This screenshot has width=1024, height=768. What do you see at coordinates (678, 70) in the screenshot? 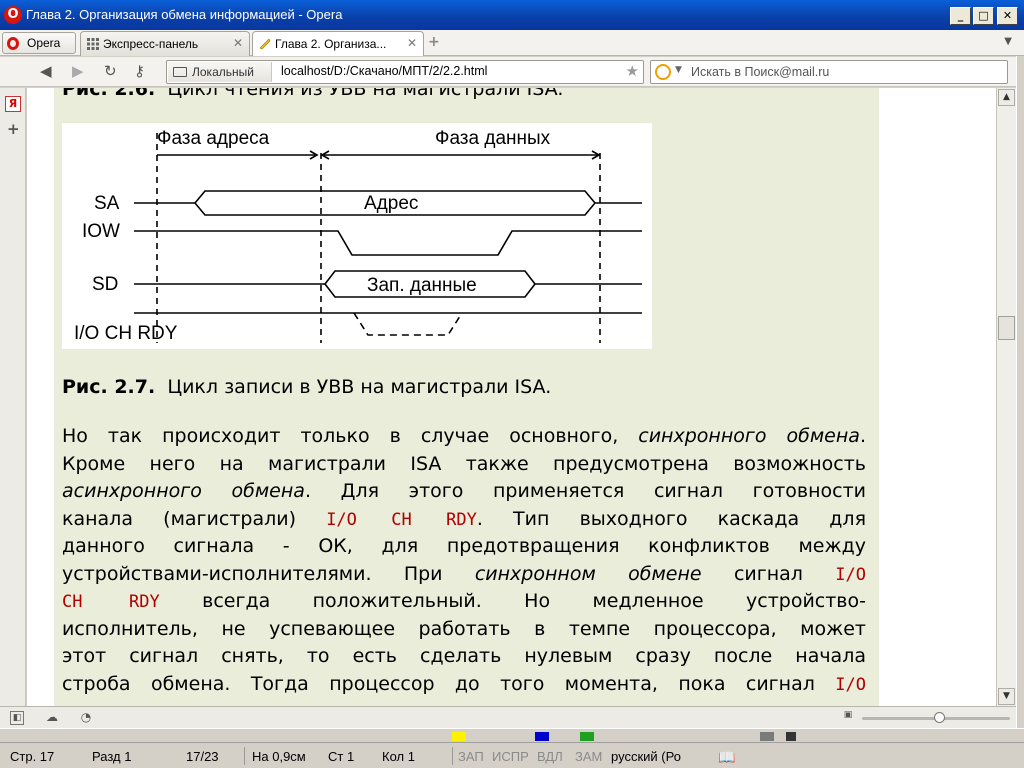
I see `chevron-down-icon: ▼` at bounding box center [678, 70].